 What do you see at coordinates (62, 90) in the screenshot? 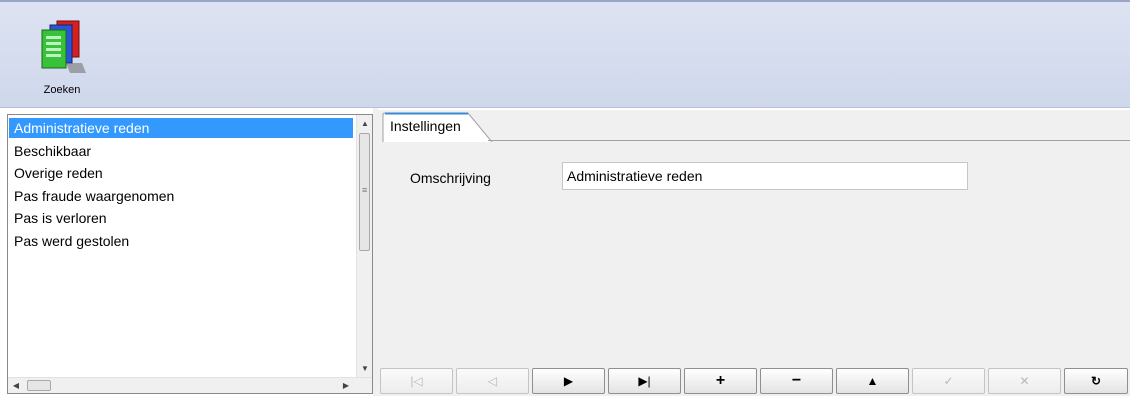
I see `search-button-label: Zoeken` at bounding box center [62, 90].